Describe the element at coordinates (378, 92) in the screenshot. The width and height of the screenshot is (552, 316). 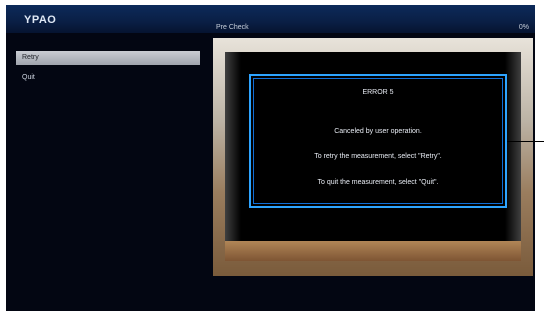
I see `error-heading: ERROR 5` at that location.